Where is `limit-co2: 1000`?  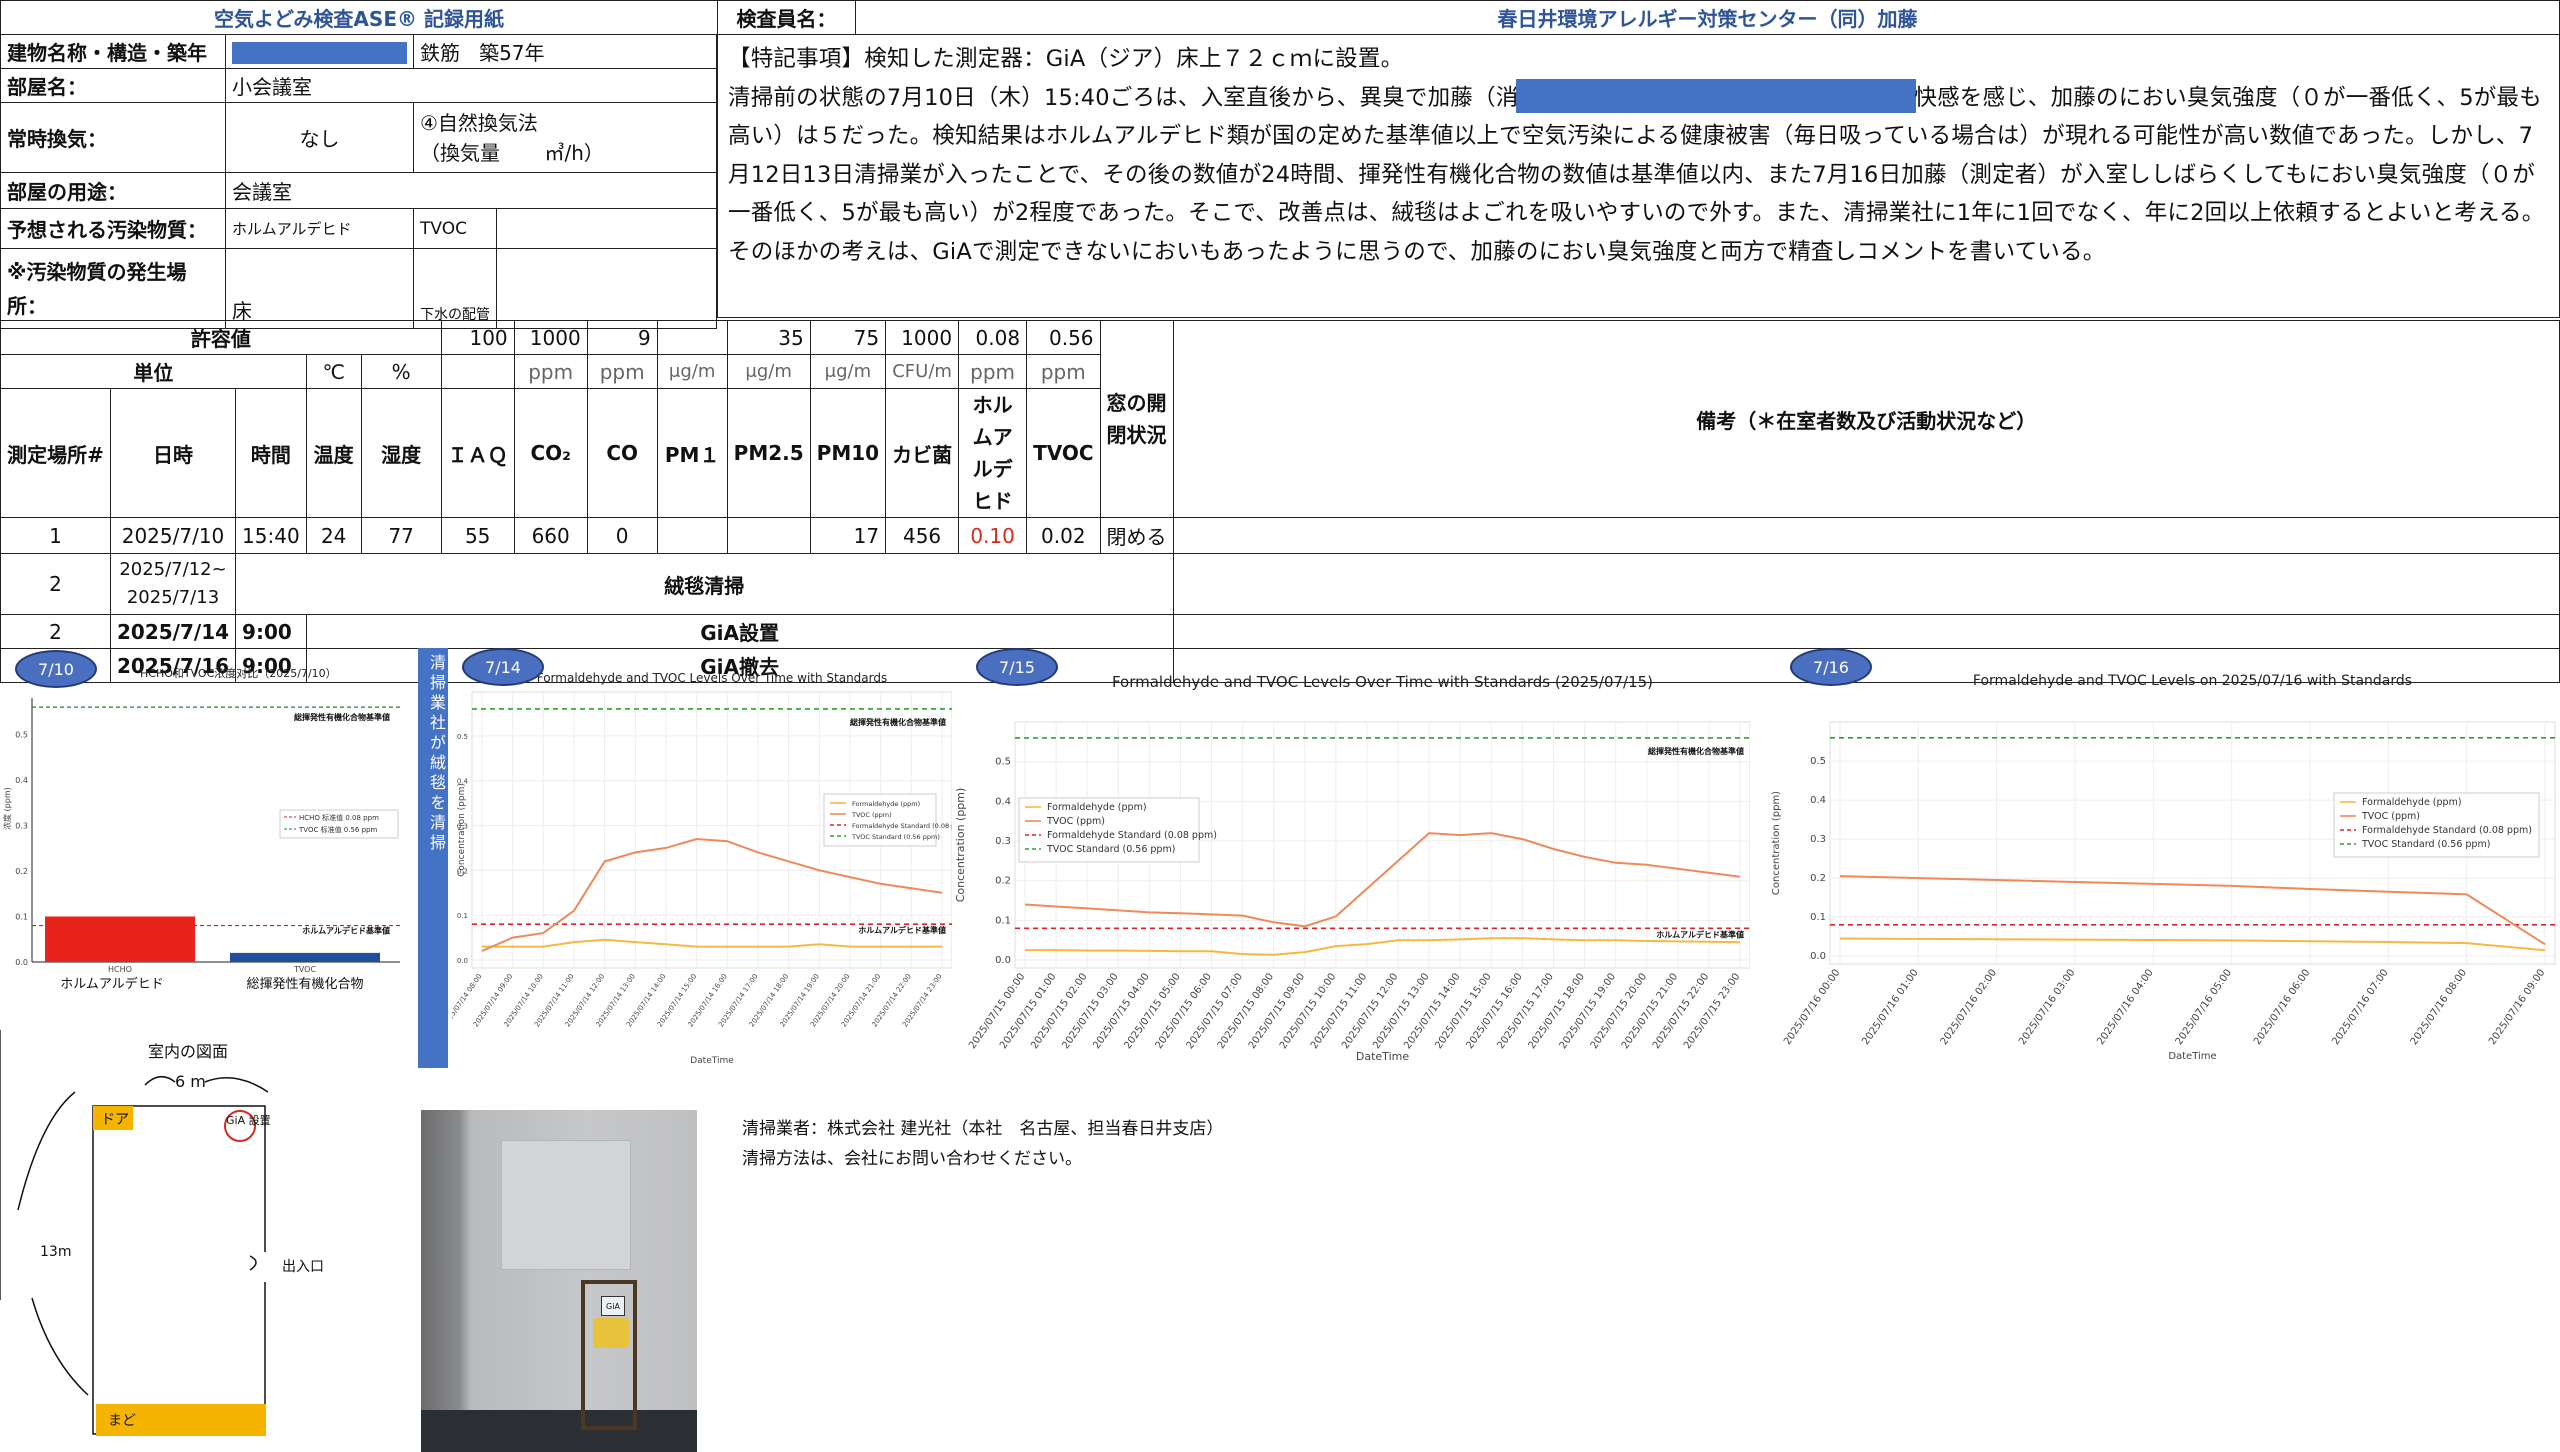 limit-co2: 1000 is located at coordinates (550, 337).